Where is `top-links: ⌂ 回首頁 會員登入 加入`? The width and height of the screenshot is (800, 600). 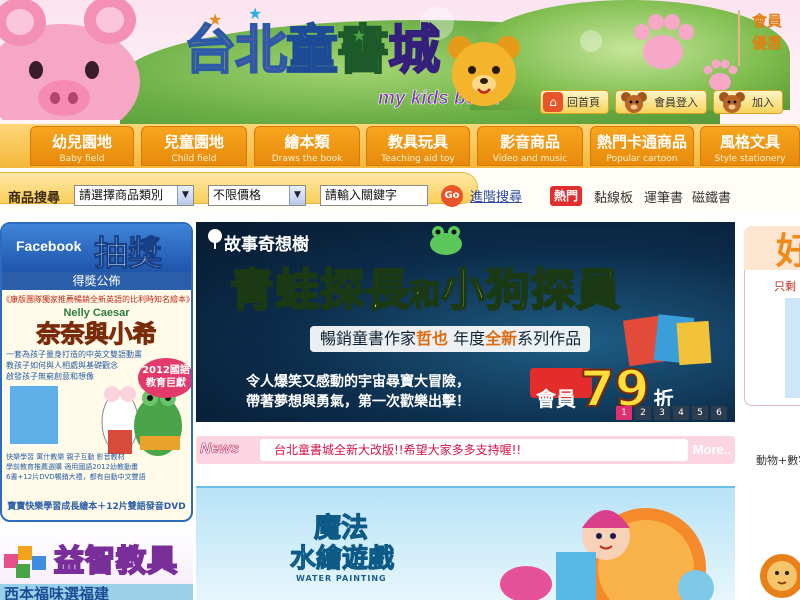
top-links: ⌂ 回首頁 會員登入 加入 is located at coordinates (661, 102).